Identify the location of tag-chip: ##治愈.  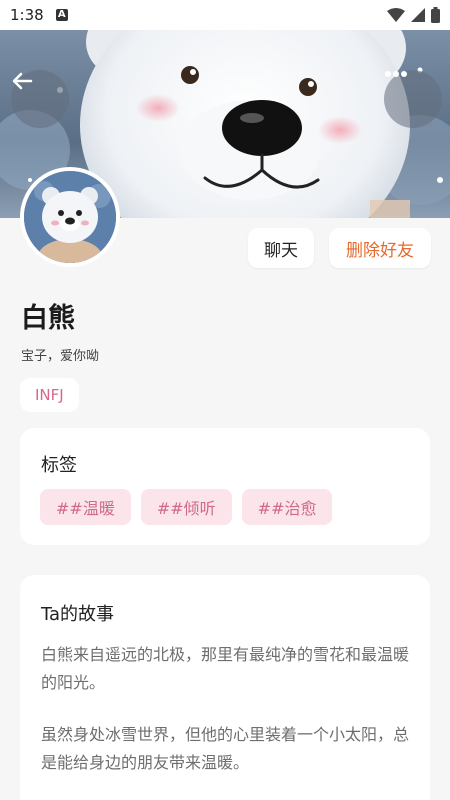
(287, 507).